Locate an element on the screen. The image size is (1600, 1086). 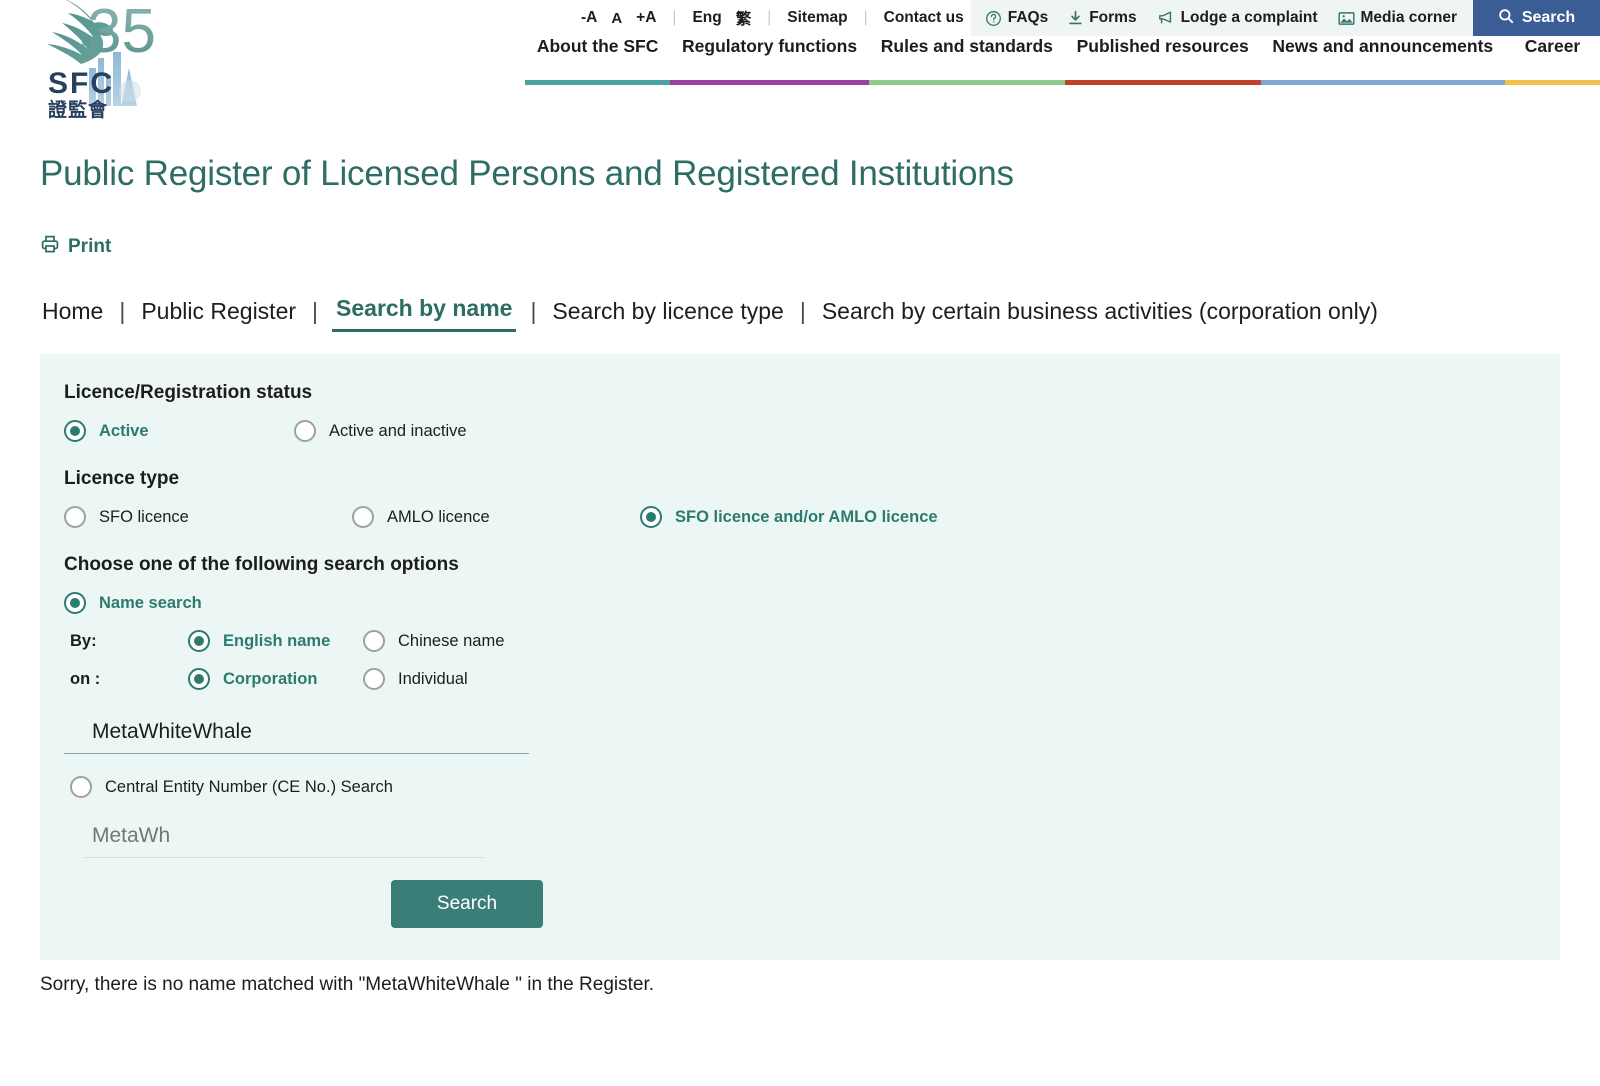
on-prefix-label: on : is located at coordinates (85, 678).